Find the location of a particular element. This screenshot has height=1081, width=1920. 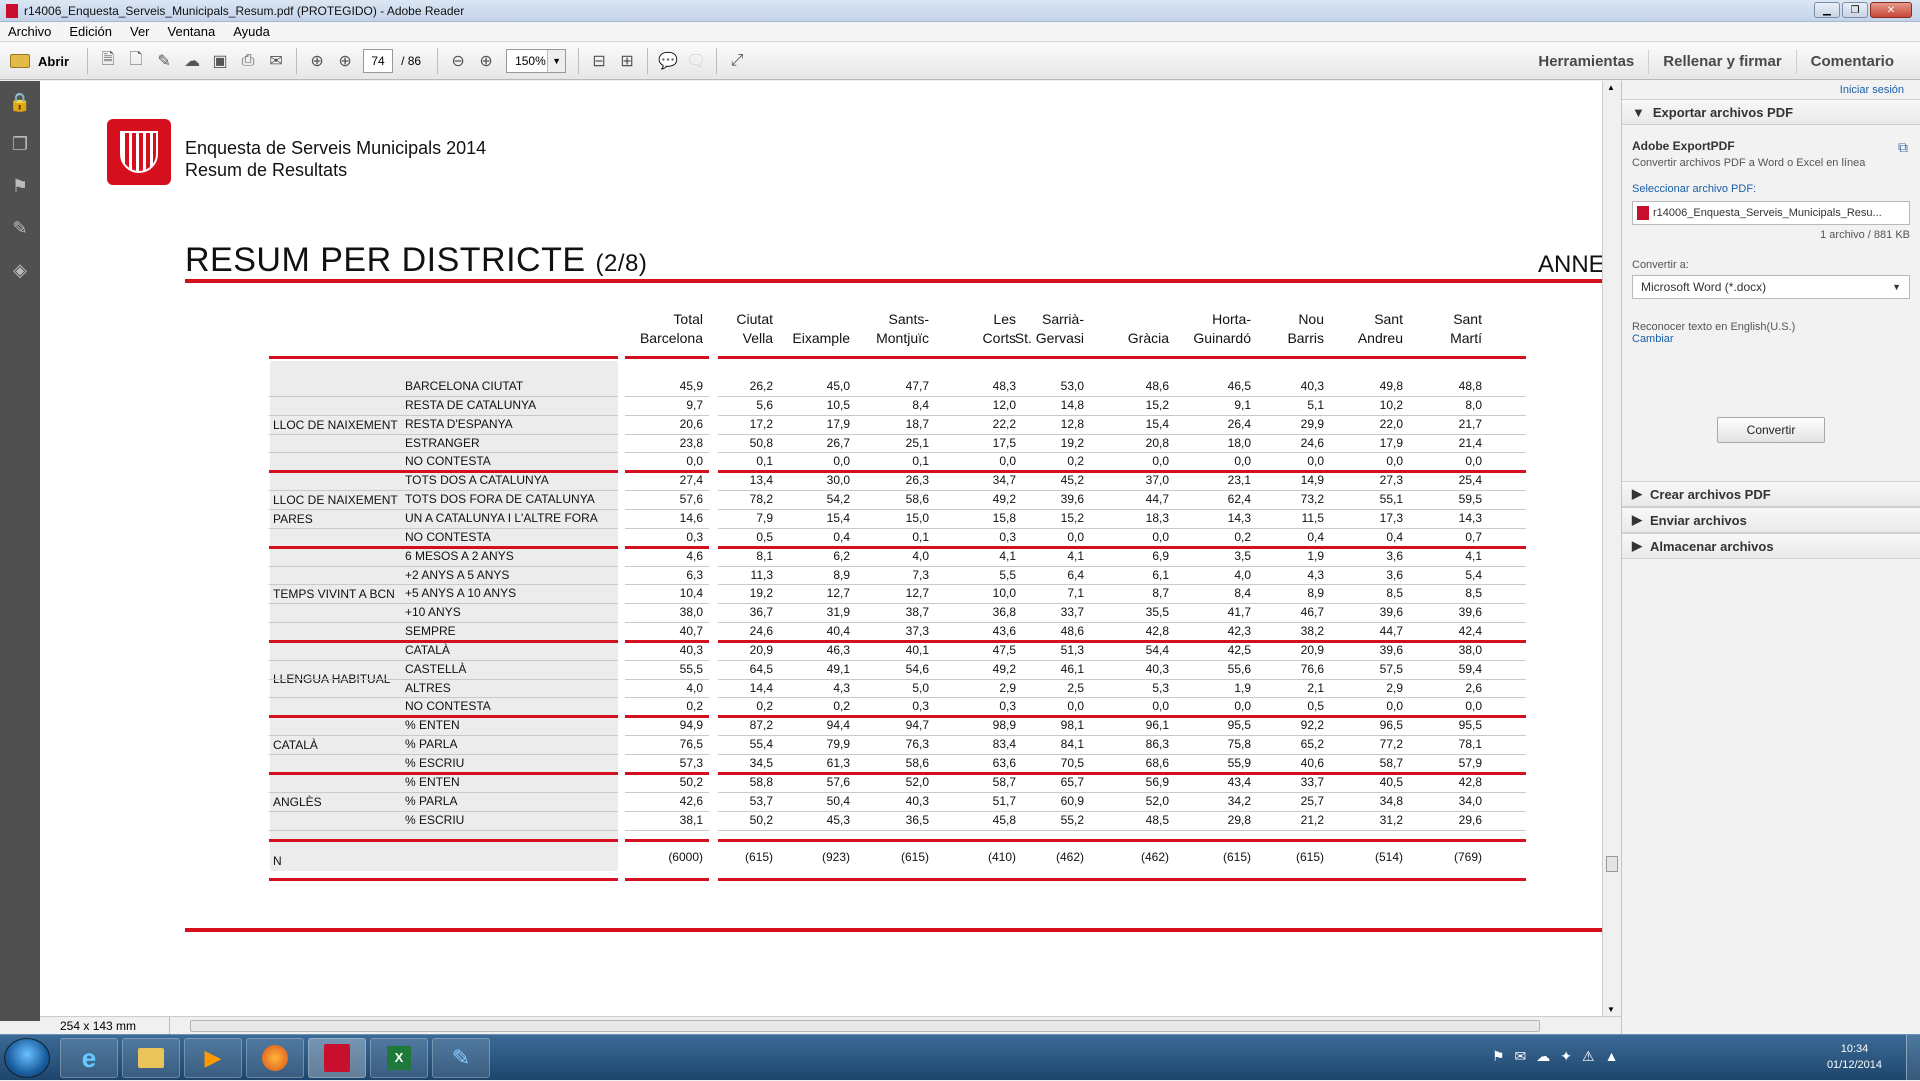

maximize-button: ❐ is located at coordinates (1855, 10).